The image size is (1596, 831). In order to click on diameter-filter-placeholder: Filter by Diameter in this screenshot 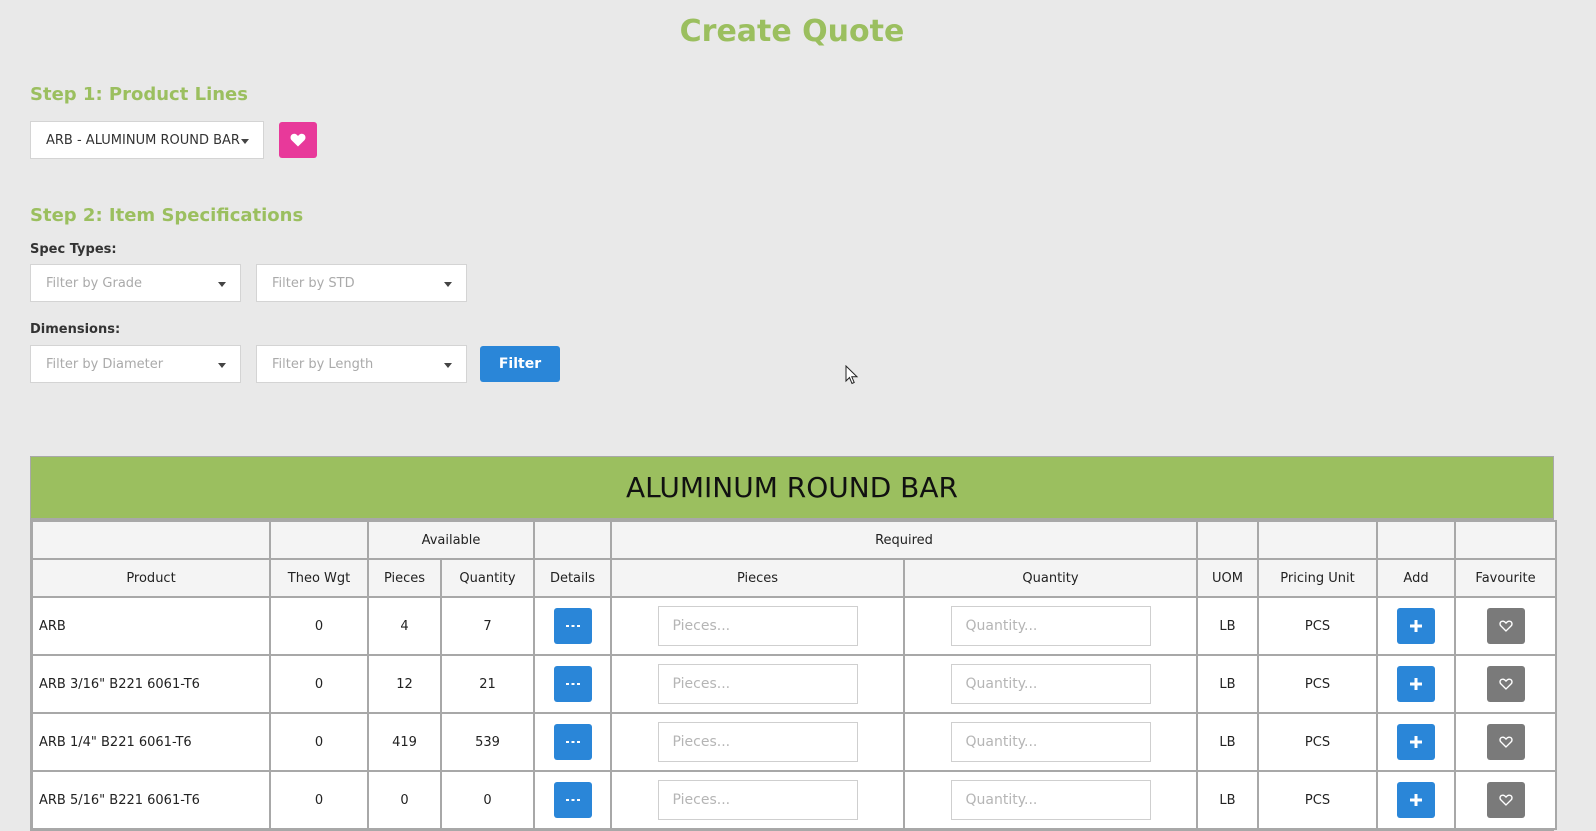, I will do `click(105, 364)`.